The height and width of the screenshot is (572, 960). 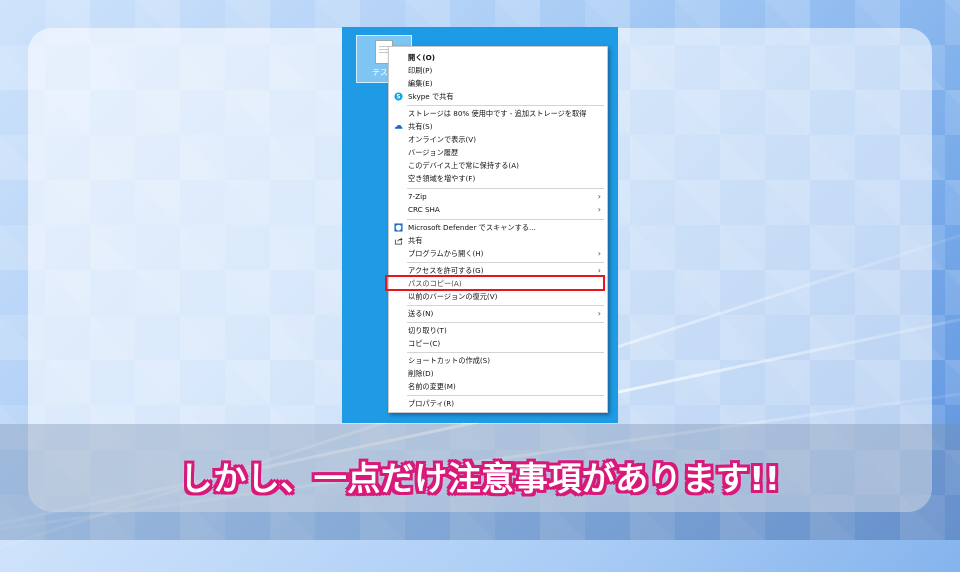 I want to click on menu-item-storage: ストレージは 80% 使用中です - 追加ストレージを取得, so click(x=498, y=113).